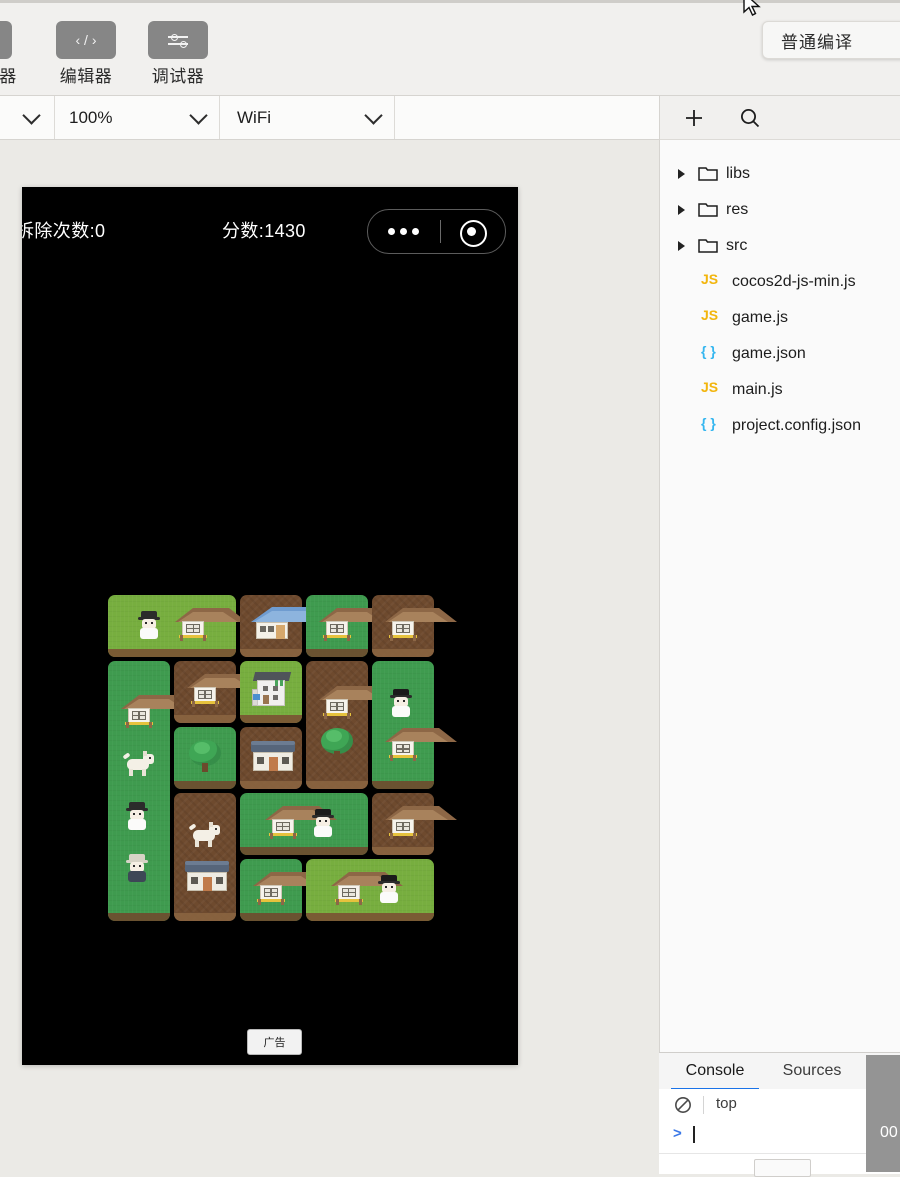 This screenshot has width=900, height=1177. Describe the element at coordinates (780, 174) in the screenshot. I see `file-tree-row: libs` at that location.